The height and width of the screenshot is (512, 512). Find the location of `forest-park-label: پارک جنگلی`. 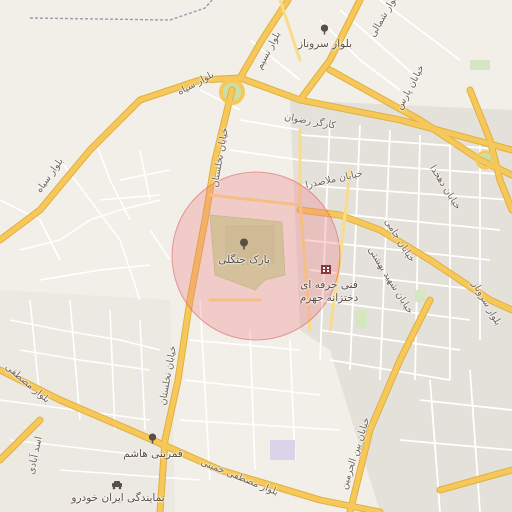

forest-park-label: پارک جنگلی is located at coordinates (244, 260).